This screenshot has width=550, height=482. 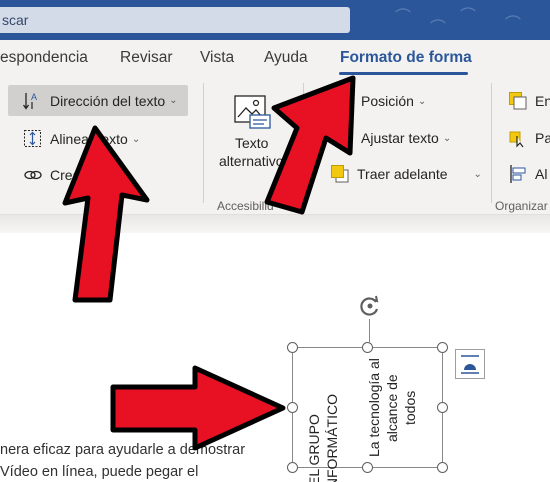 What do you see at coordinates (106, 214) in the screenshot?
I see `red-arrow-up-left` at bounding box center [106, 214].